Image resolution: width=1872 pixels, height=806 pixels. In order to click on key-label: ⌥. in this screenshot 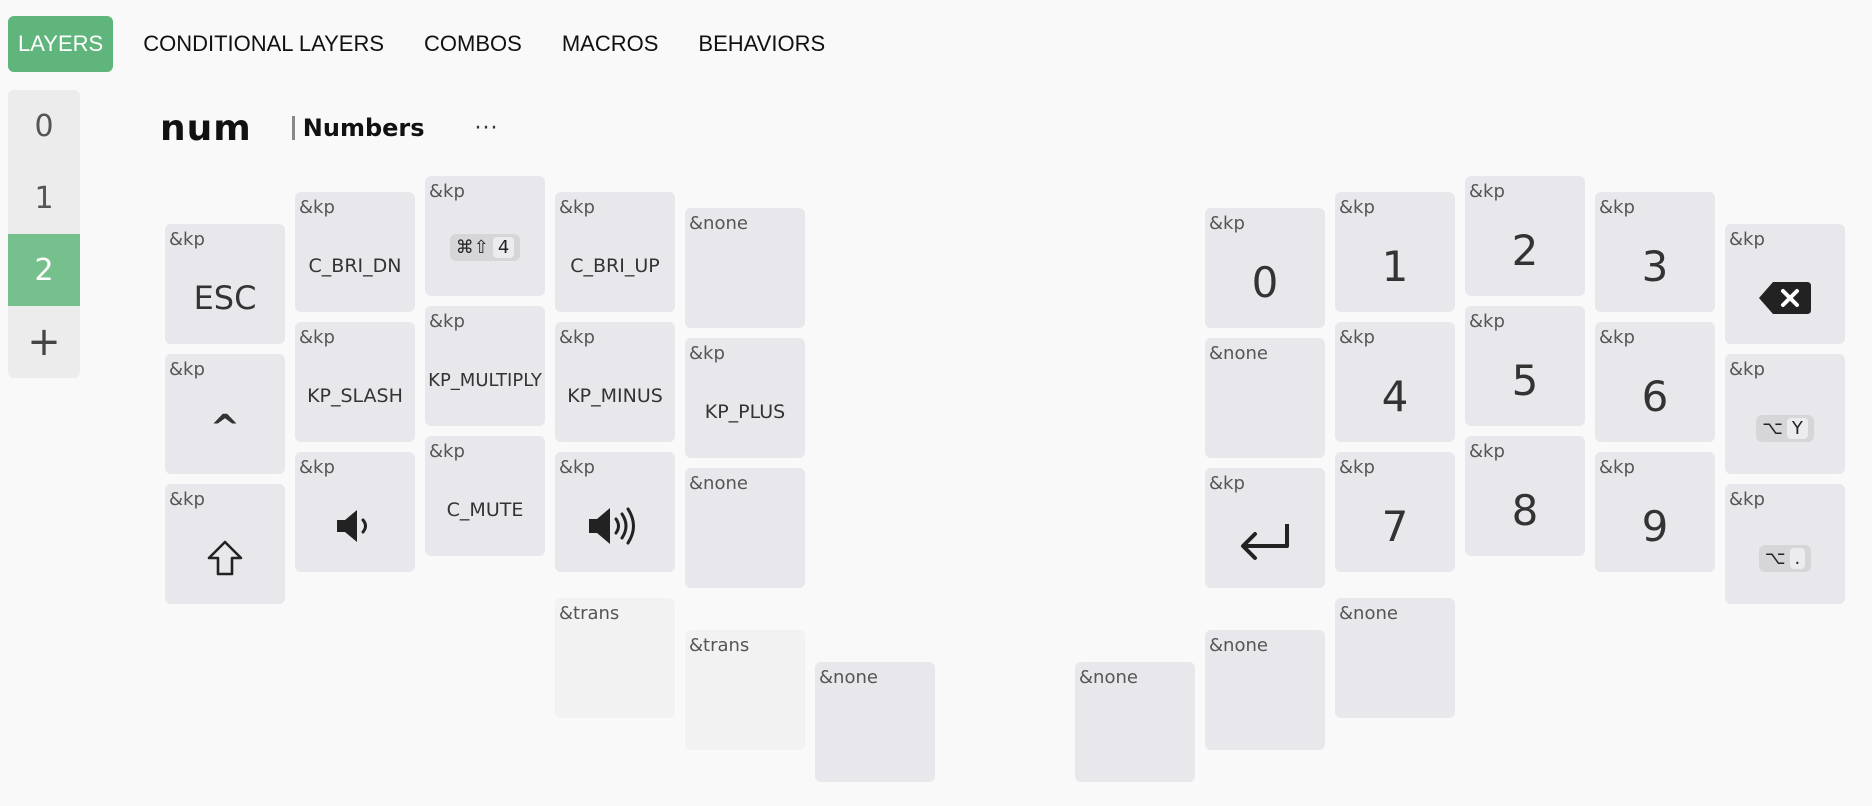, I will do `click(1785, 558)`.